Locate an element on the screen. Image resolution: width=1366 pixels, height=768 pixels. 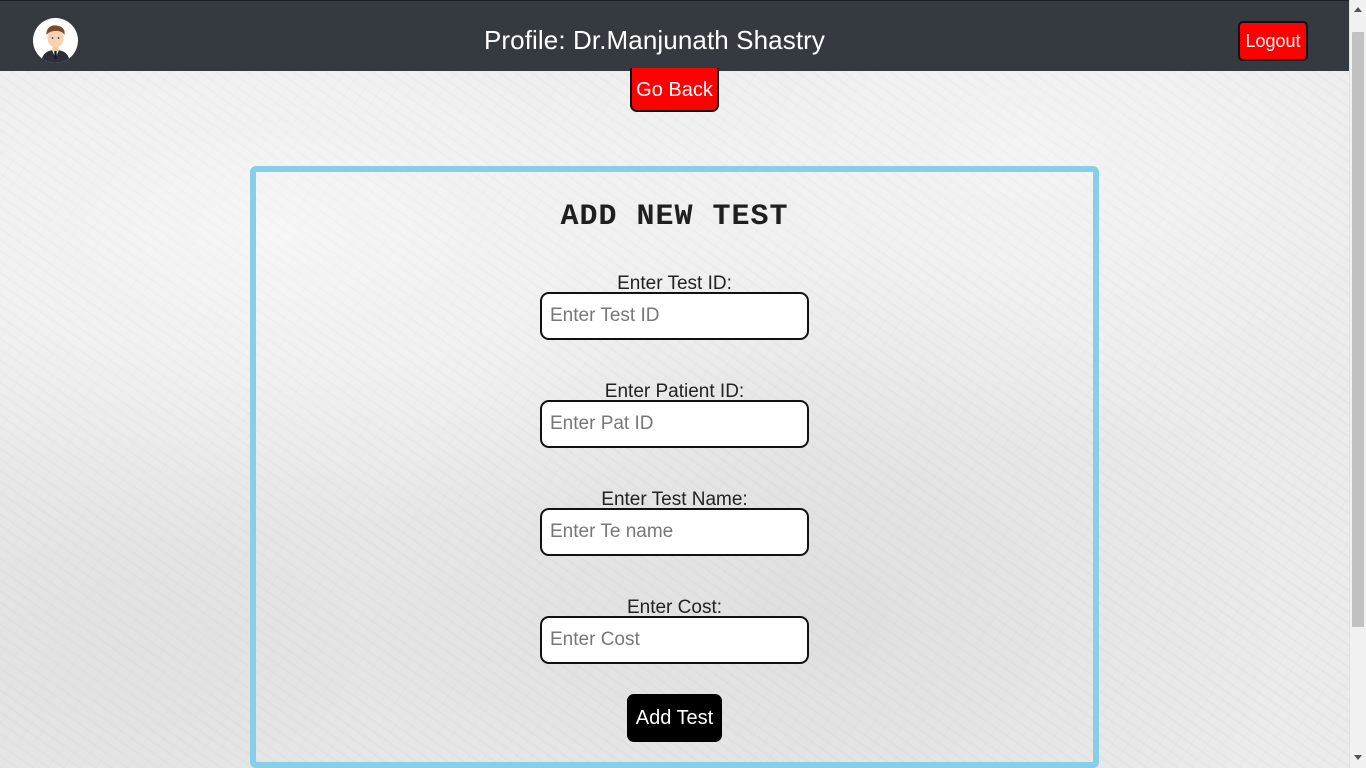
cost-input is located at coordinates (674, 640).